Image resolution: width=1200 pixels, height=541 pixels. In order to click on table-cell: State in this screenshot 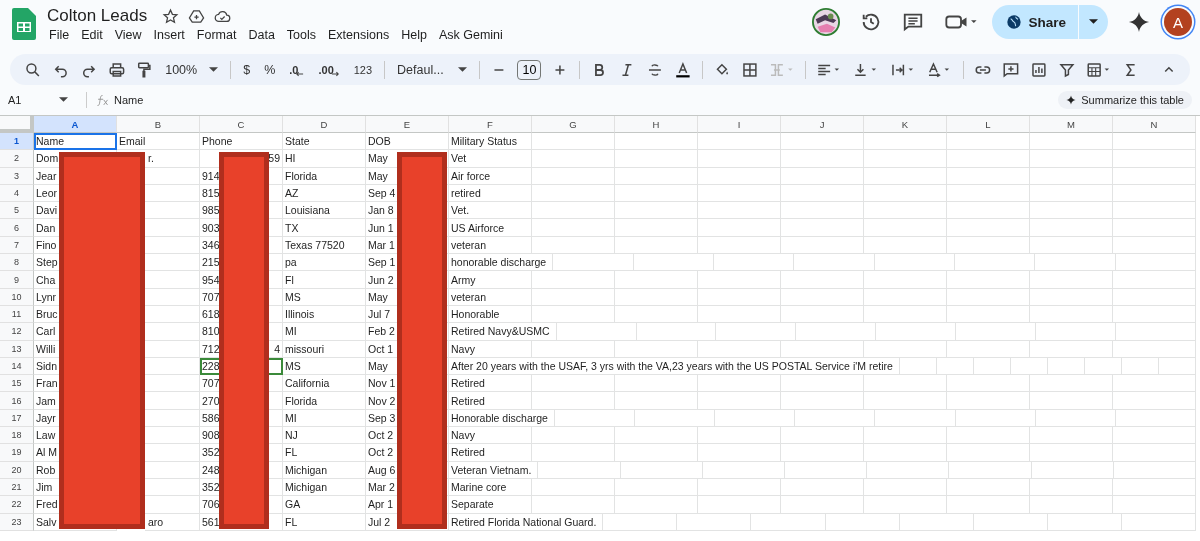, I will do `click(324, 142)`.